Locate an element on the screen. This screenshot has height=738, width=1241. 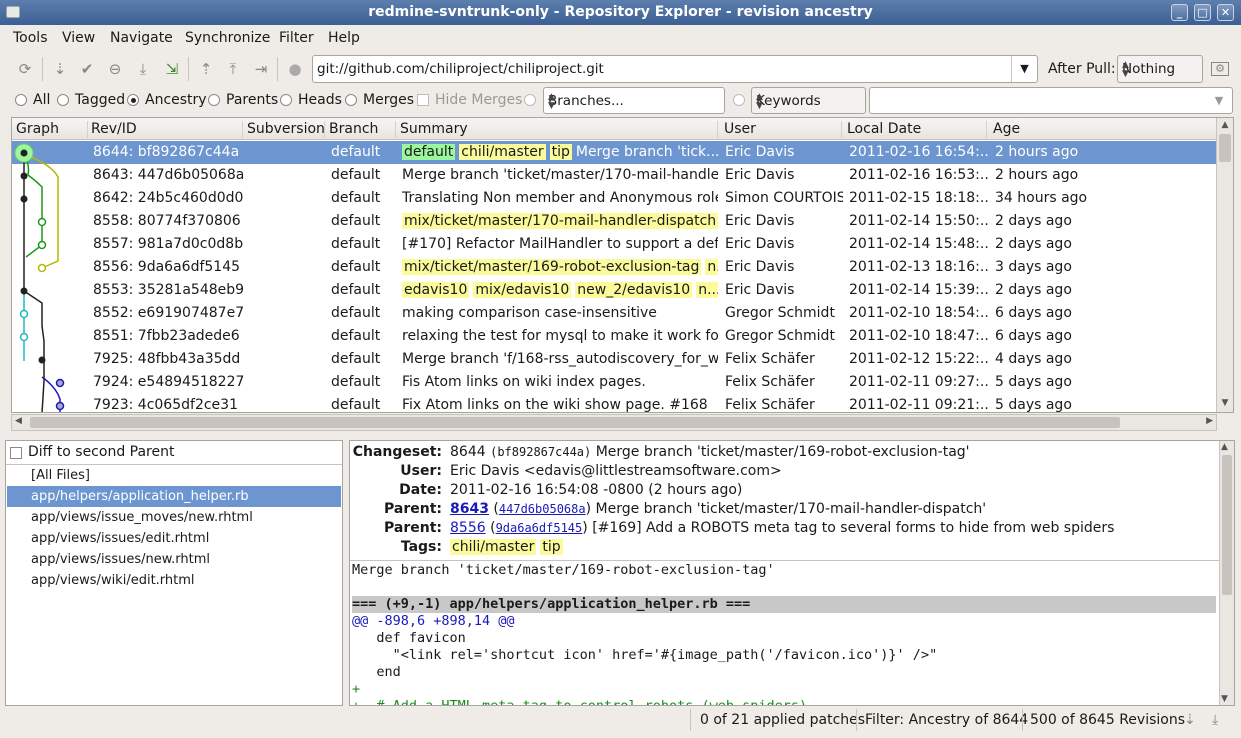
scroll-right-icon: ▶ is located at coordinates (1209, 421).